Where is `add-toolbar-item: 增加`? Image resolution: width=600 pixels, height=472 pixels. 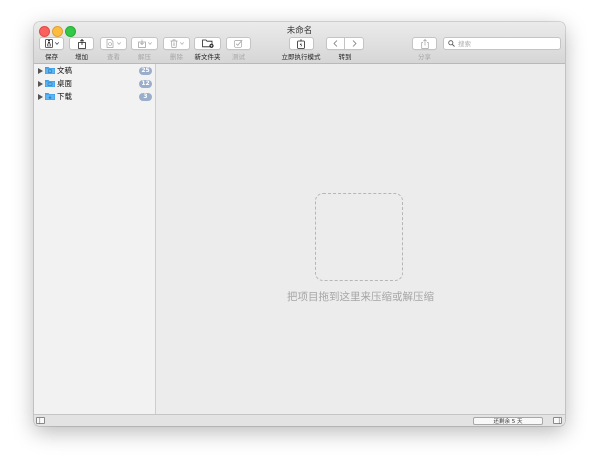 add-toolbar-item: 增加 is located at coordinates (81, 49).